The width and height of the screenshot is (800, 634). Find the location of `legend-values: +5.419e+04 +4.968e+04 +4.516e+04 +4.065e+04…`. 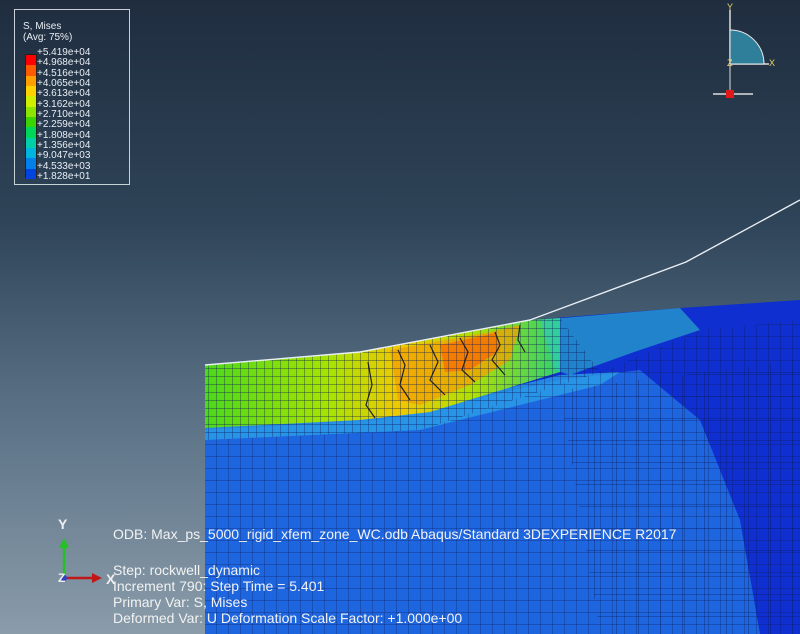

legend-values: +5.419e+04 +4.968e+04 +4.516e+04 +4.065e+04… is located at coordinates (64, 114).